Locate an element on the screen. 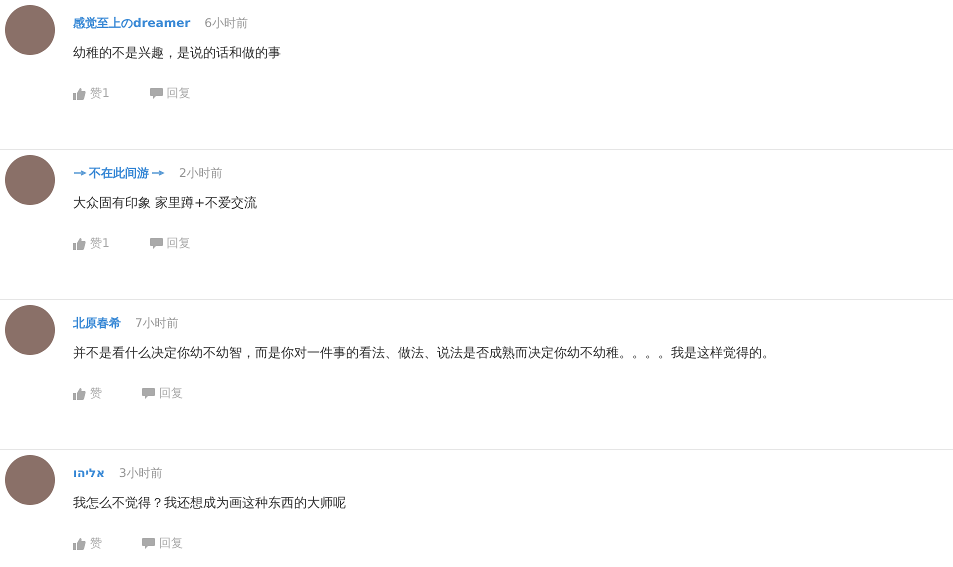 Image resolution: width=953 pixels, height=567 pixels. username: אליהו is located at coordinates (89, 473).